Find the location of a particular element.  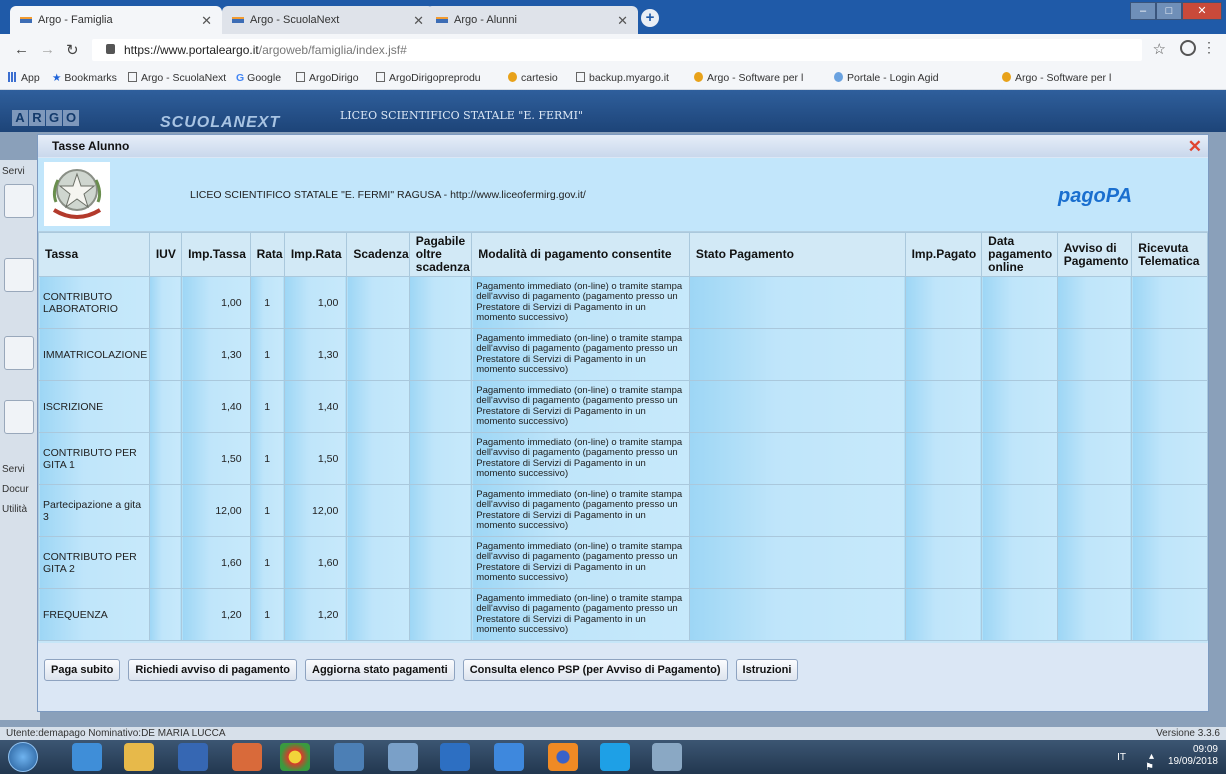

istruzioni-button: Istruzioni is located at coordinates (767, 670).